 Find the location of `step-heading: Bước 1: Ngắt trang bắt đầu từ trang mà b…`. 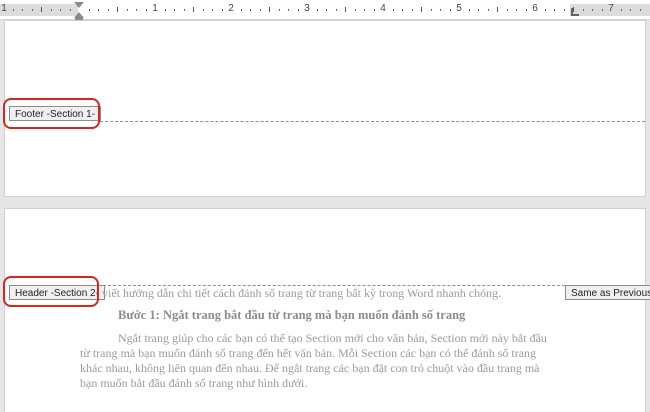

step-heading: Bước 1: Ngắt trang bắt đầu từ trang mà b… is located at coordinates (292, 315).